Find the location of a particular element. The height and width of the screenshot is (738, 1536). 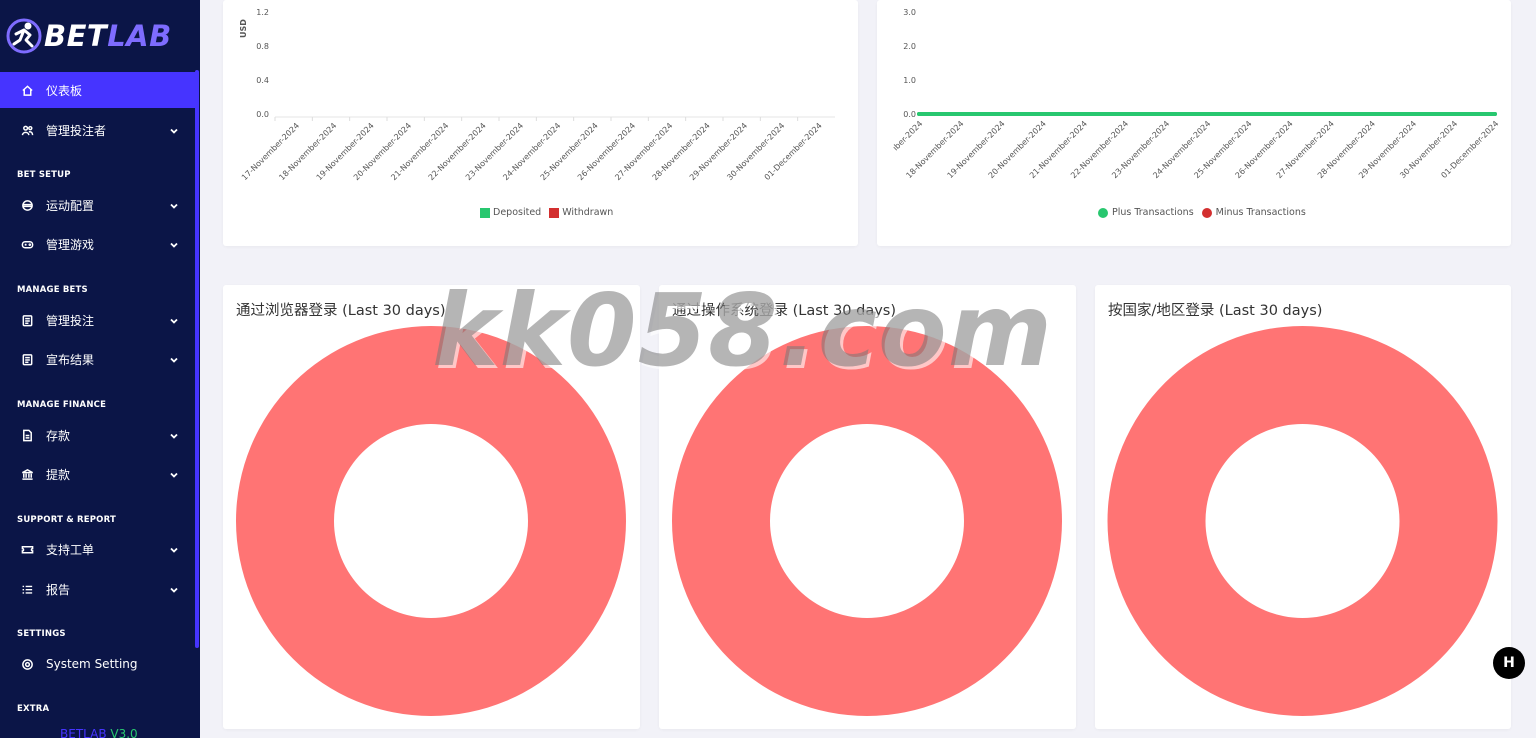

sidebar-item-system-setting: System Setting is located at coordinates (97, 664).